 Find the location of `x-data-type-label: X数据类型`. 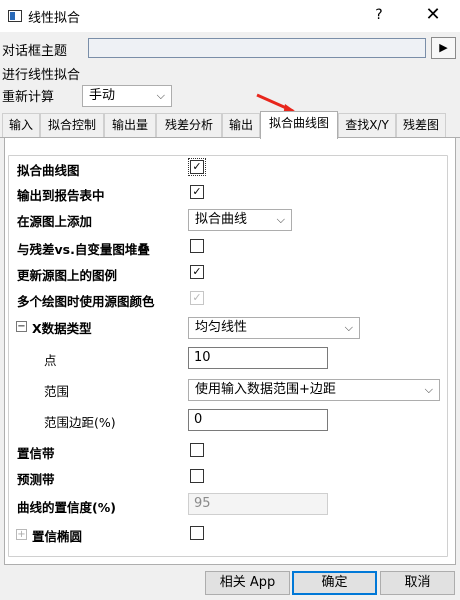

x-data-type-label: X数据类型 is located at coordinates (62, 328).